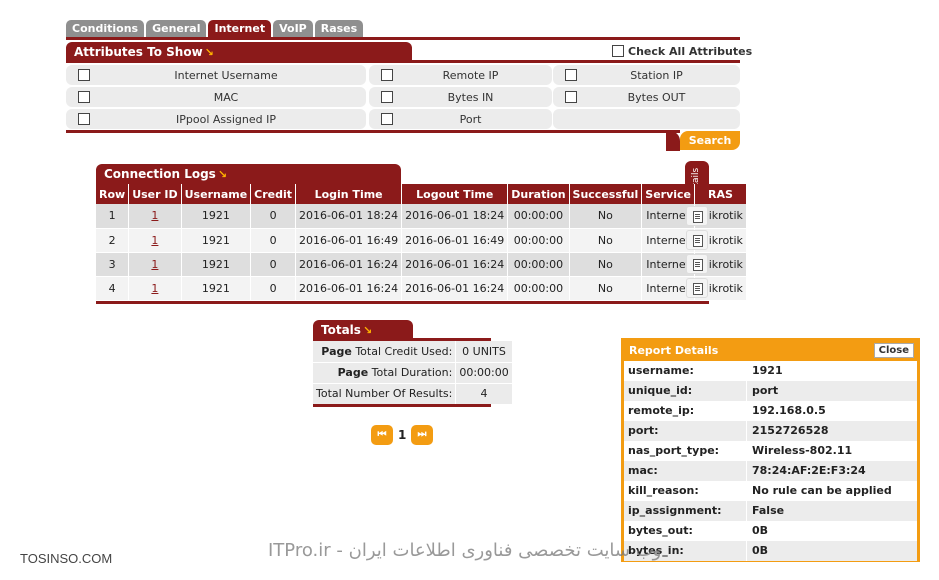 This screenshot has width=939, height=580. Describe the element at coordinates (373, 131) in the screenshot. I see `attributes-bottom-line` at that location.